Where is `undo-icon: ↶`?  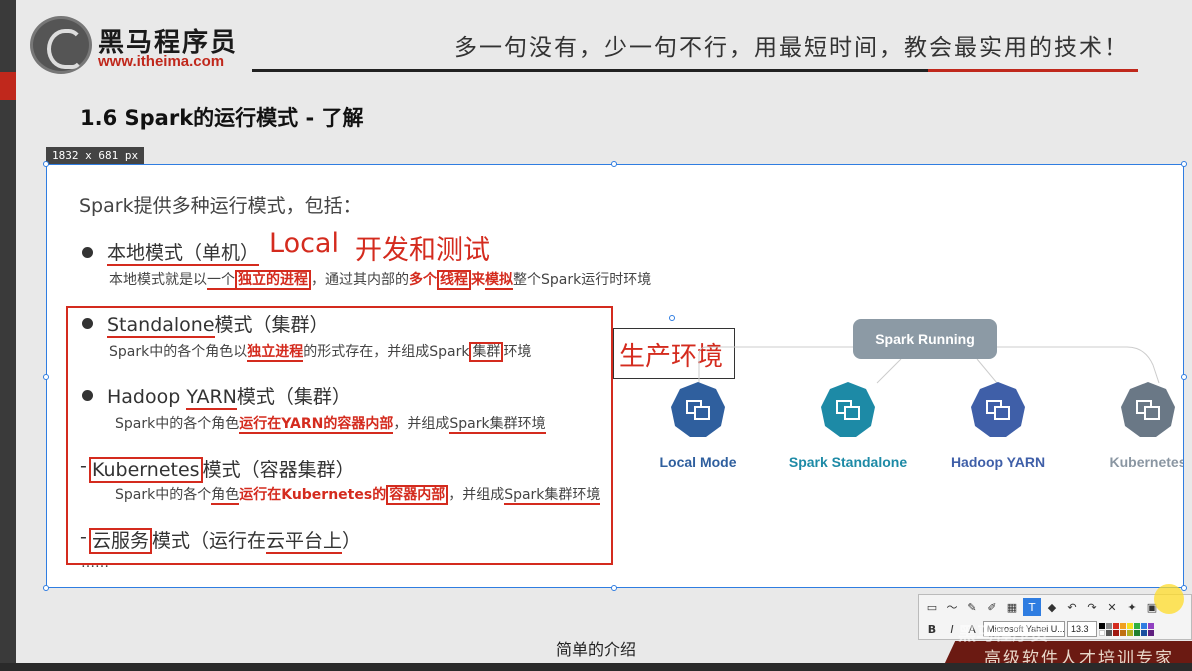 undo-icon: ↶ is located at coordinates (1072, 607).